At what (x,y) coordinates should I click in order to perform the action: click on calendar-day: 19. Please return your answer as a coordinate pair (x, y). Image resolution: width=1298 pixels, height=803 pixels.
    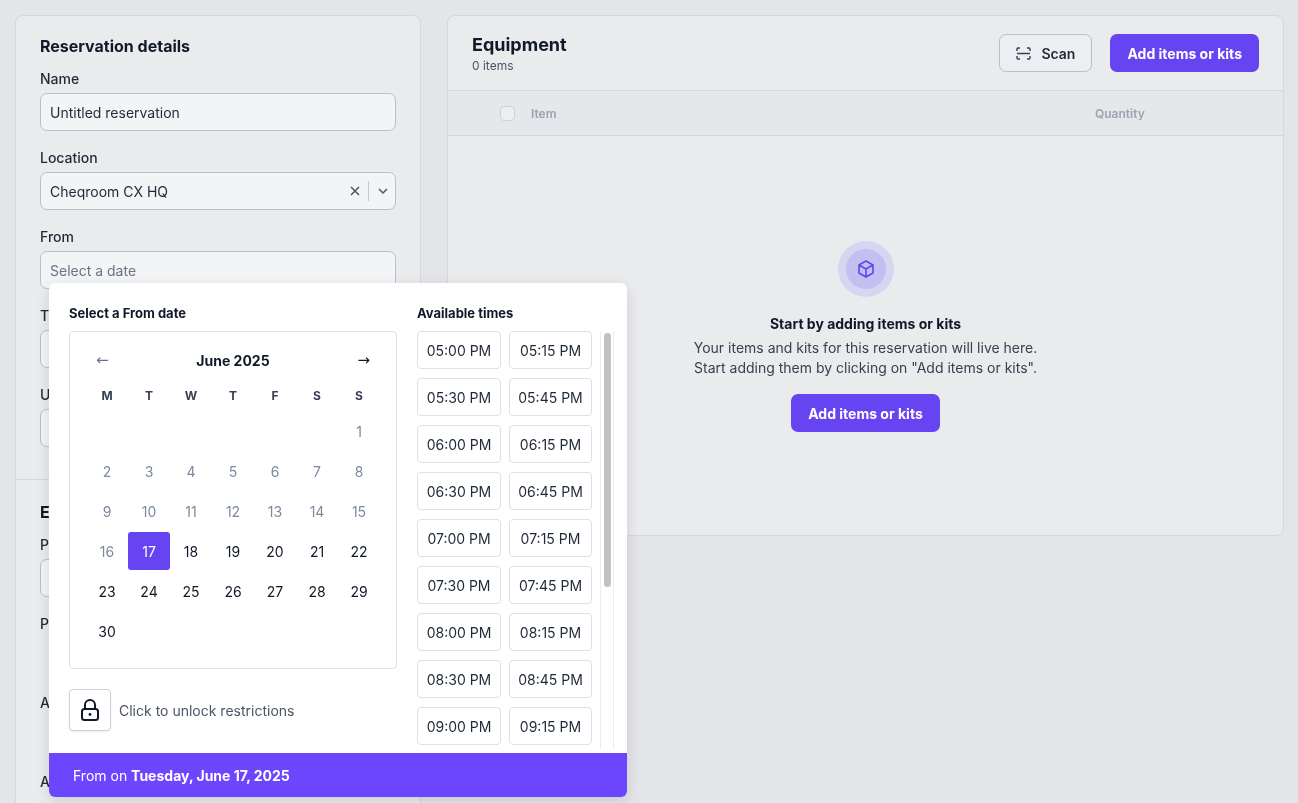
    Looking at the image, I should click on (233, 551).